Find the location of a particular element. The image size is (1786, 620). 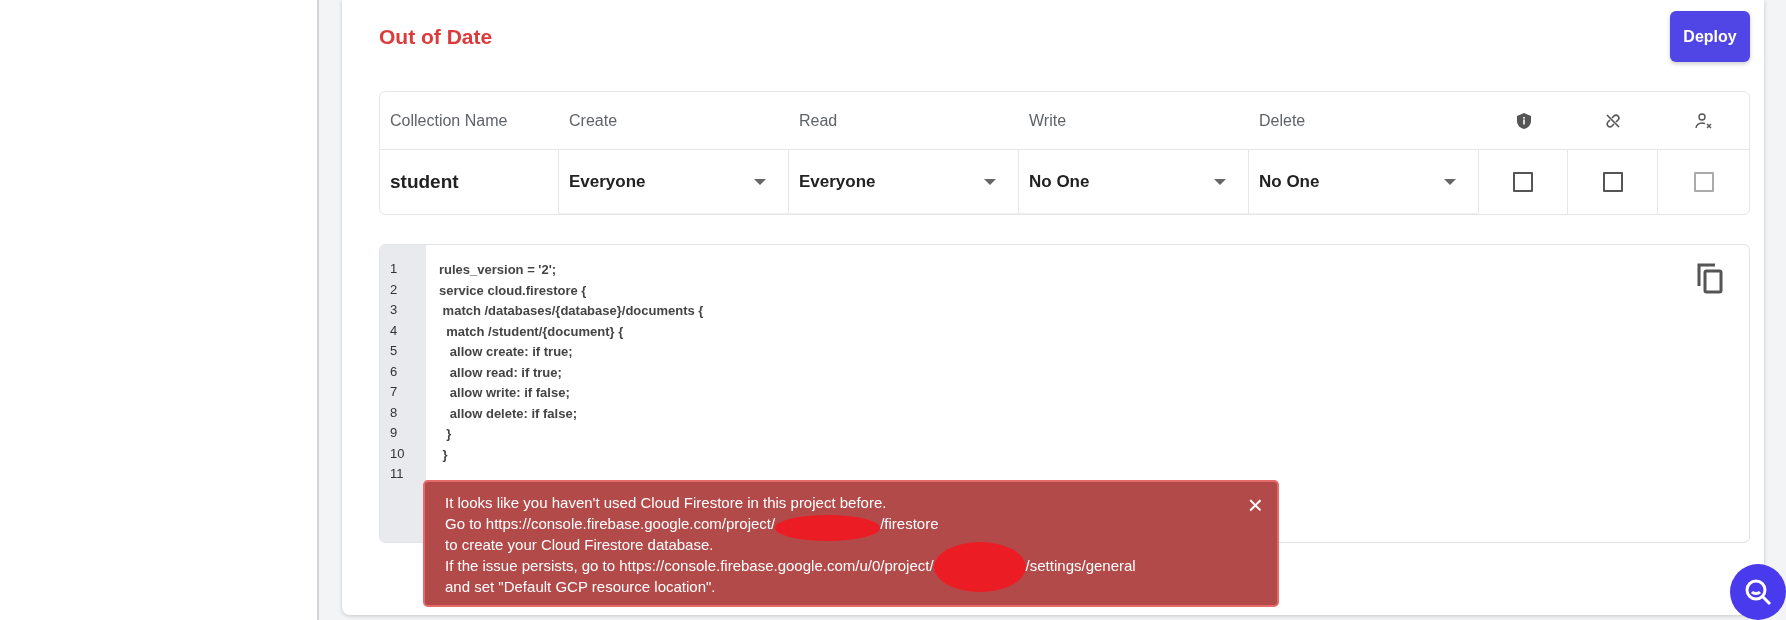

close-button: × is located at coordinates (1255, 505).